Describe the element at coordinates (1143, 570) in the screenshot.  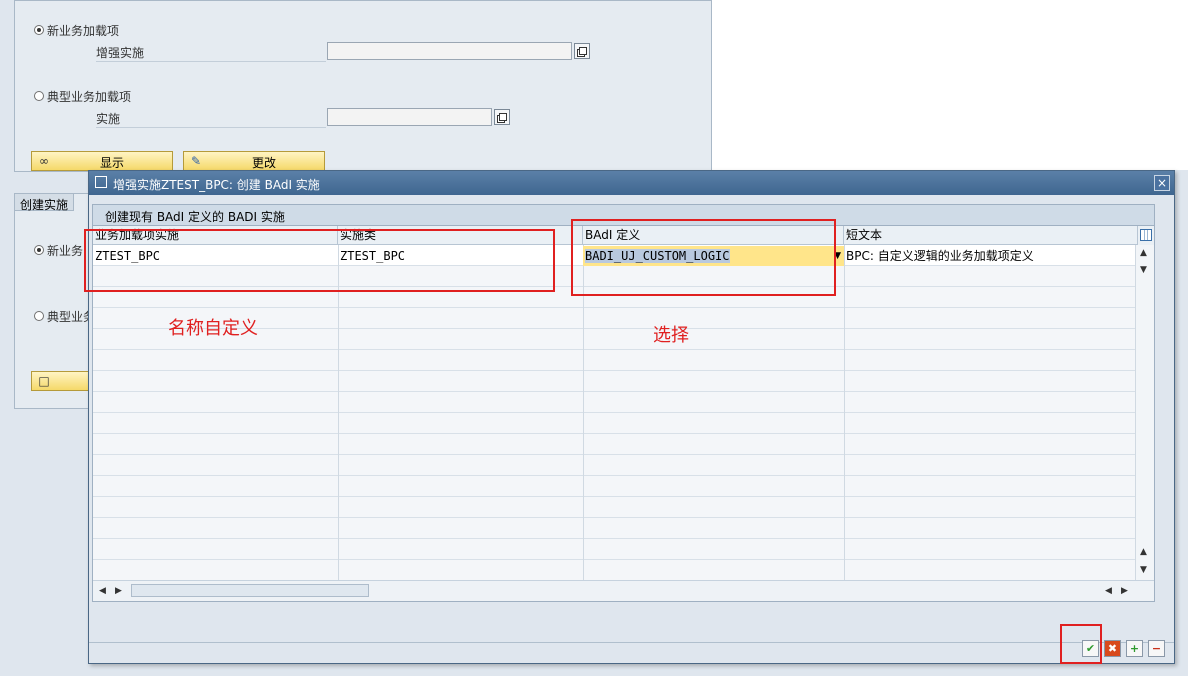
I see `scroll-page-down-icon: ▼` at that location.